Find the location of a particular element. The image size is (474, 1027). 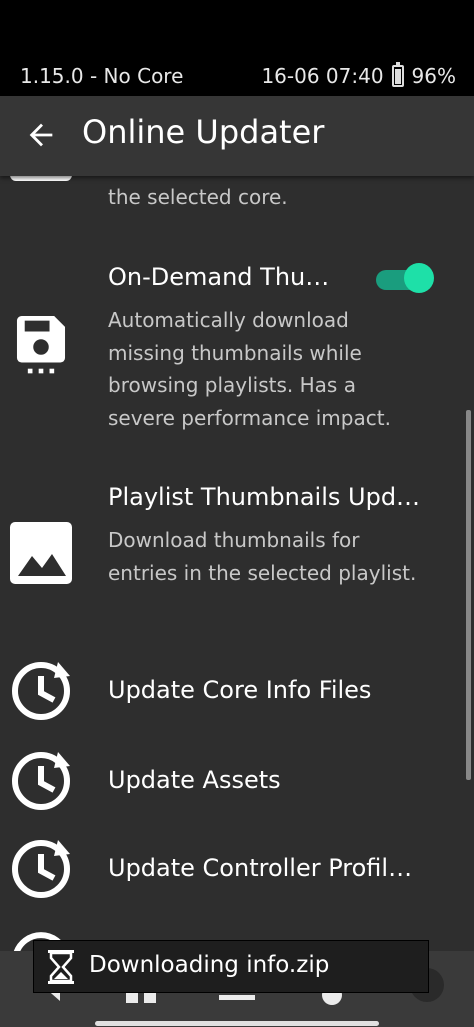

scrollbar is located at coordinates (468, 595).